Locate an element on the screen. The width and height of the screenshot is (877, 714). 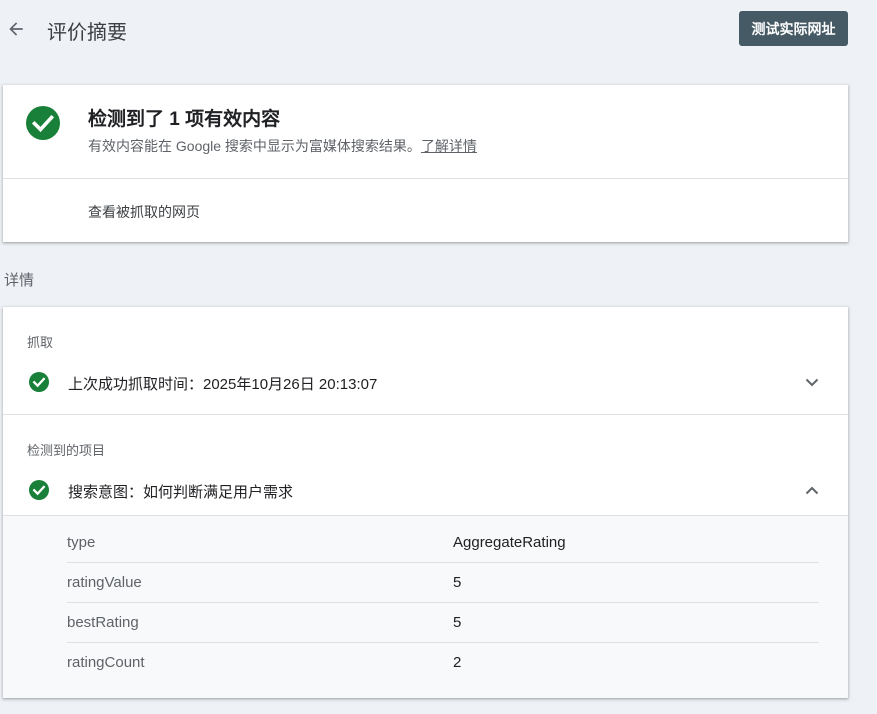
expand-crawl-button is located at coordinates (812, 382).